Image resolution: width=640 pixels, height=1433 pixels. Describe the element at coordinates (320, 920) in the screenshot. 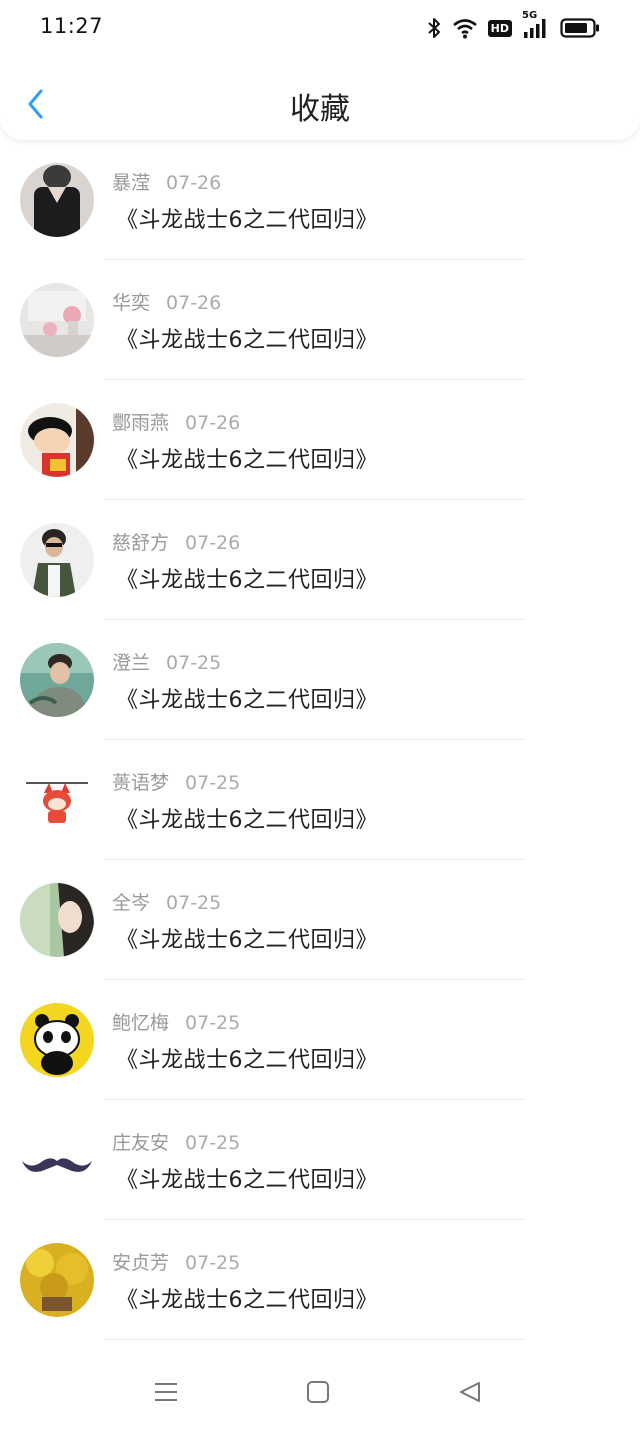

I see `list-item: 全岑 07-25 《斗龙战士6之二代回归》` at that location.